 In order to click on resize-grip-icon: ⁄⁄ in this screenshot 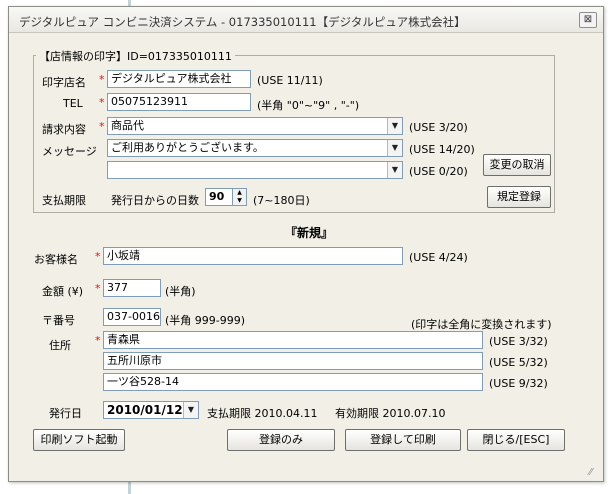, I will do `click(595, 473)`.